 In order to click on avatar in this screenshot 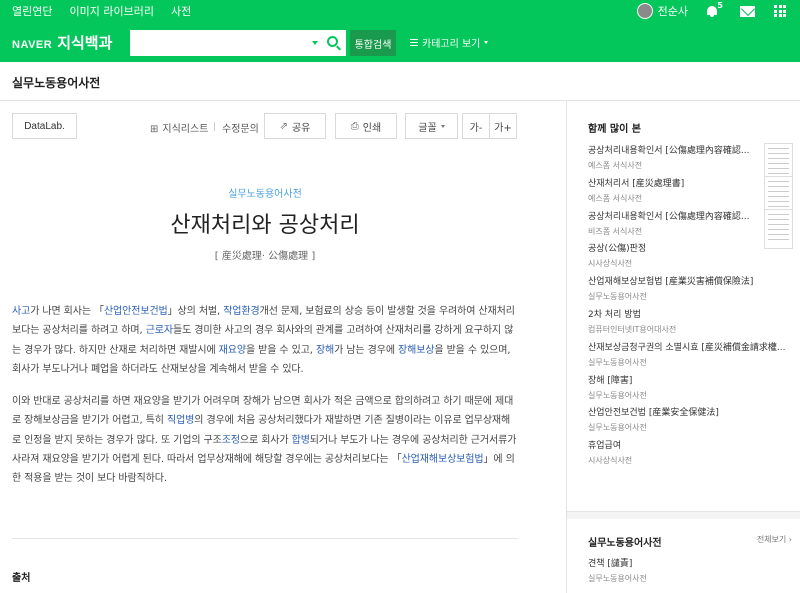, I will do `click(644, 11)`.